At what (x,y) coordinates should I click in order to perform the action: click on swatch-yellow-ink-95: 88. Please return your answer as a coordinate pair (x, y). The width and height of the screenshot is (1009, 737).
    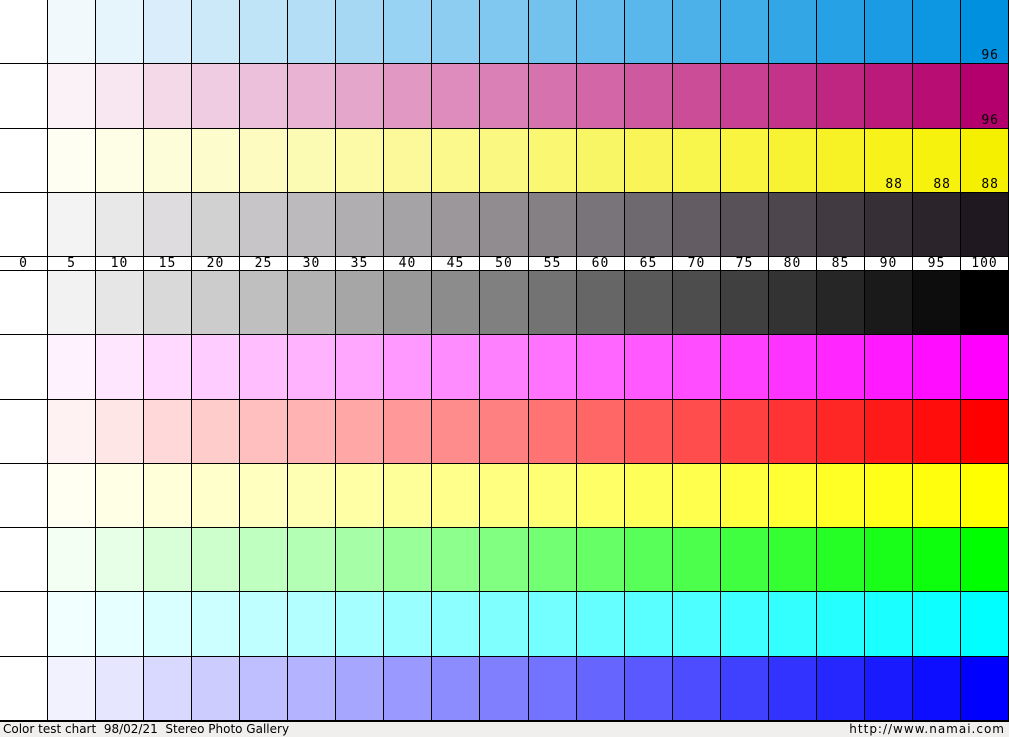
    Looking at the image, I should click on (937, 161).